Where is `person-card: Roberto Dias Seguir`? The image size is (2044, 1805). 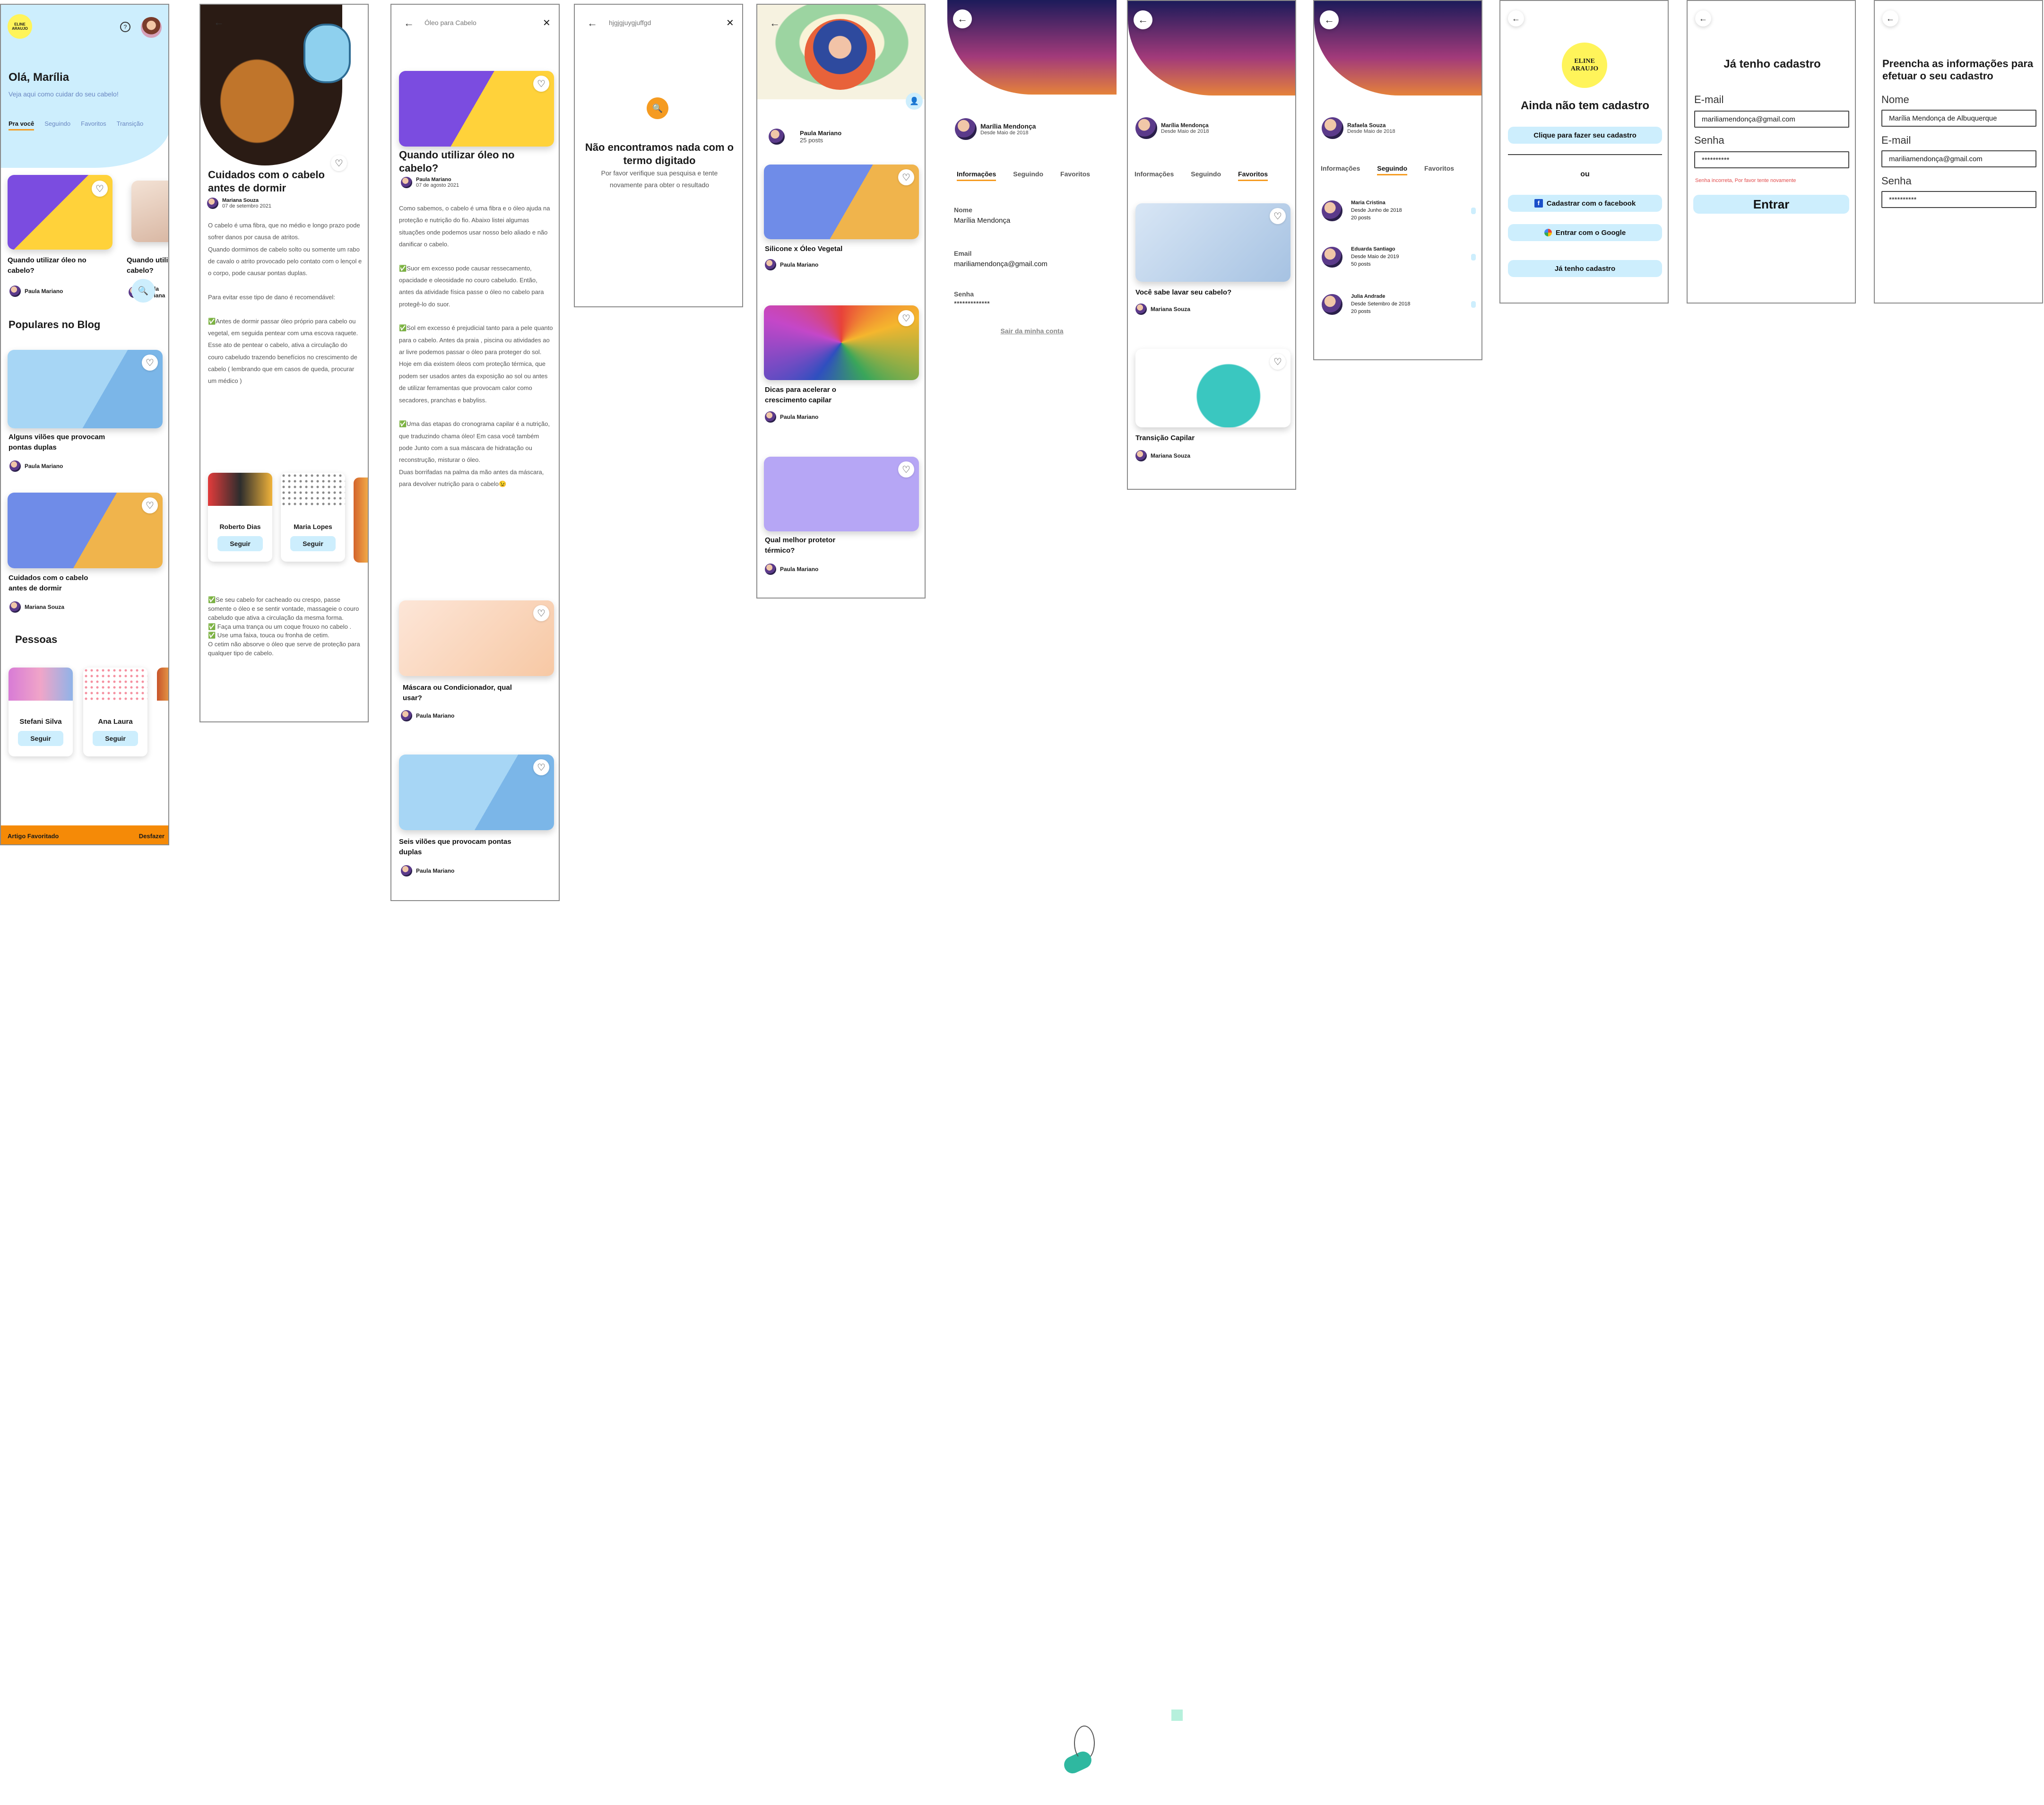 person-card: Roberto Dias Seguir is located at coordinates (240, 517).